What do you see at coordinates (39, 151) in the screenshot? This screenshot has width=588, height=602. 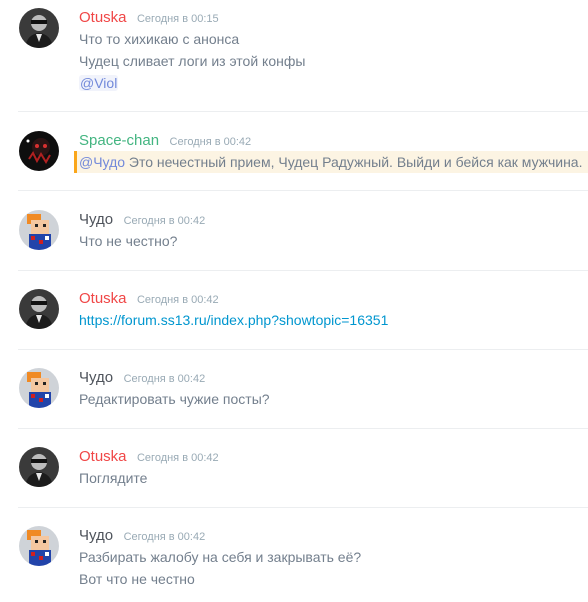 I see `space-chan-avatar-icon` at bounding box center [39, 151].